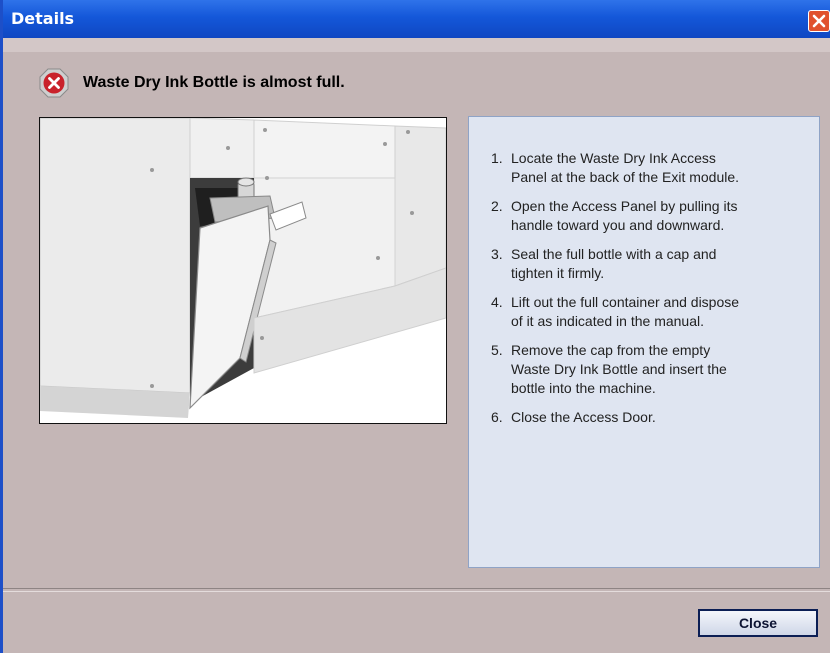 The height and width of the screenshot is (653, 830). I want to click on alert-header: Waste Dry Ink Bottle is almost full., so click(192, 83).